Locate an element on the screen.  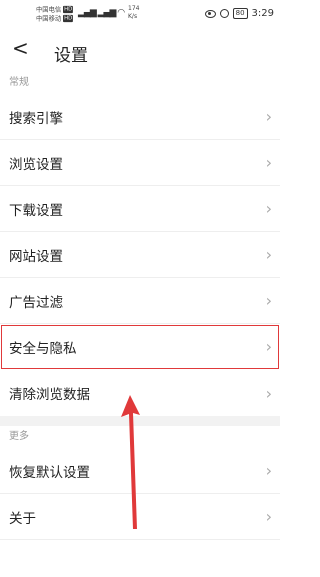
settings-item-restore-defaults: 恢复默认设置 › is located at coordinates (140, 471).